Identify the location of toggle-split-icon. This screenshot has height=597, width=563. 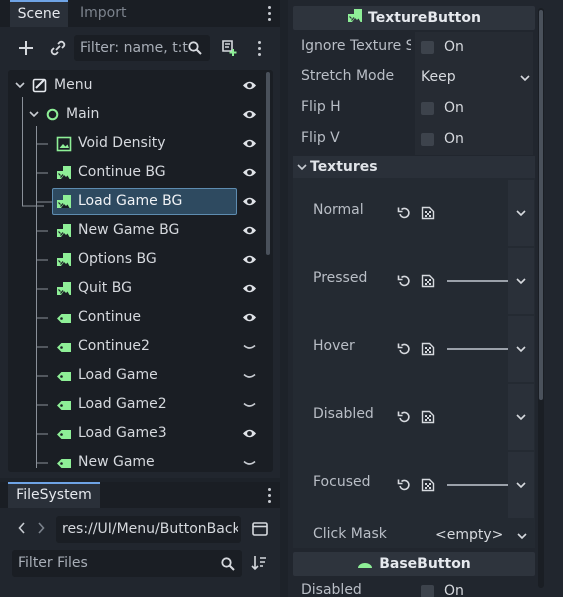
(260, 529).